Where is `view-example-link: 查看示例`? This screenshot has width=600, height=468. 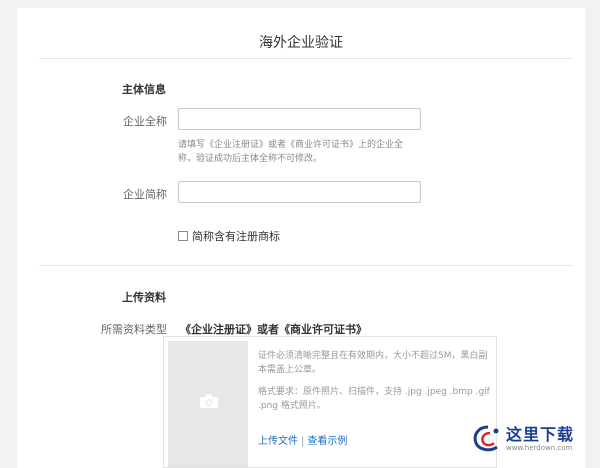 view-example-link: 查看示例 is located at coordinates (327, 441).